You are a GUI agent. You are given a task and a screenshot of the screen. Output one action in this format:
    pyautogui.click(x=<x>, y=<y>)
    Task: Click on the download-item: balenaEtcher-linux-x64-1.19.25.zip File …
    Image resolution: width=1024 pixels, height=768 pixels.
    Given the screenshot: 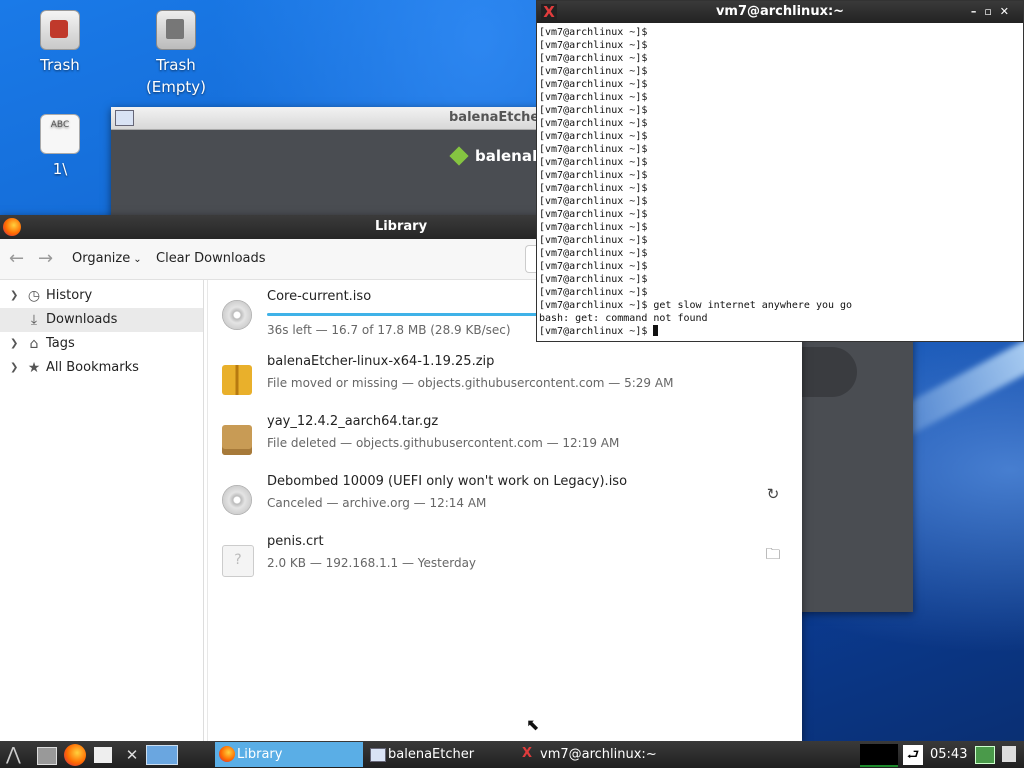 What is the action you would take?
    pyautogui.click(x=505, y=379)
    